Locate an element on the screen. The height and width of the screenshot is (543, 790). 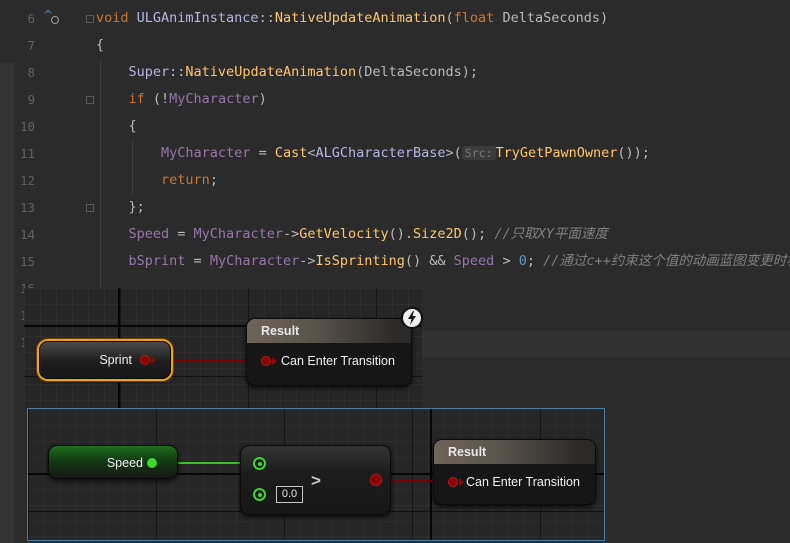
code-token: GetVelocity is located at coordinates (344, 234).